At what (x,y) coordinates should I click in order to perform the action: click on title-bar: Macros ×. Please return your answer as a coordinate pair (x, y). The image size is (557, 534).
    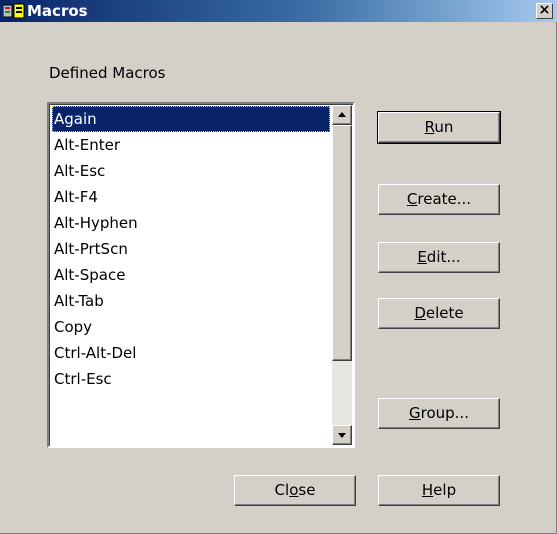
    Looking at the image, I should click on (278, 11).